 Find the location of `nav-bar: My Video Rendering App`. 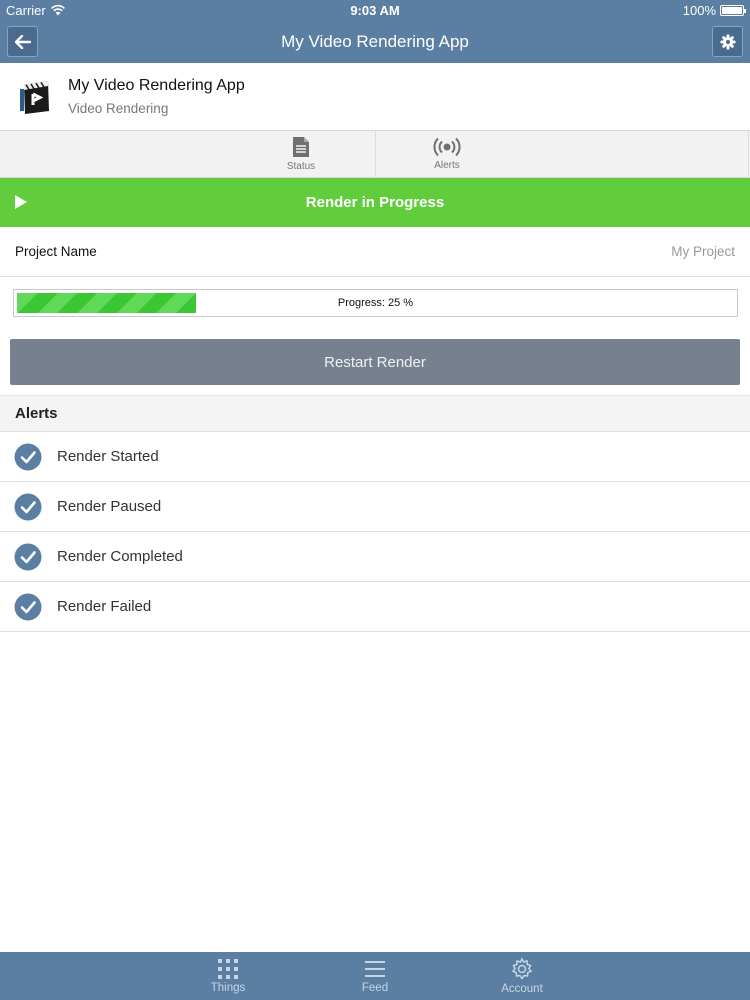

nav-bar: My Video Rendering App is located at coordinates (375, 41).